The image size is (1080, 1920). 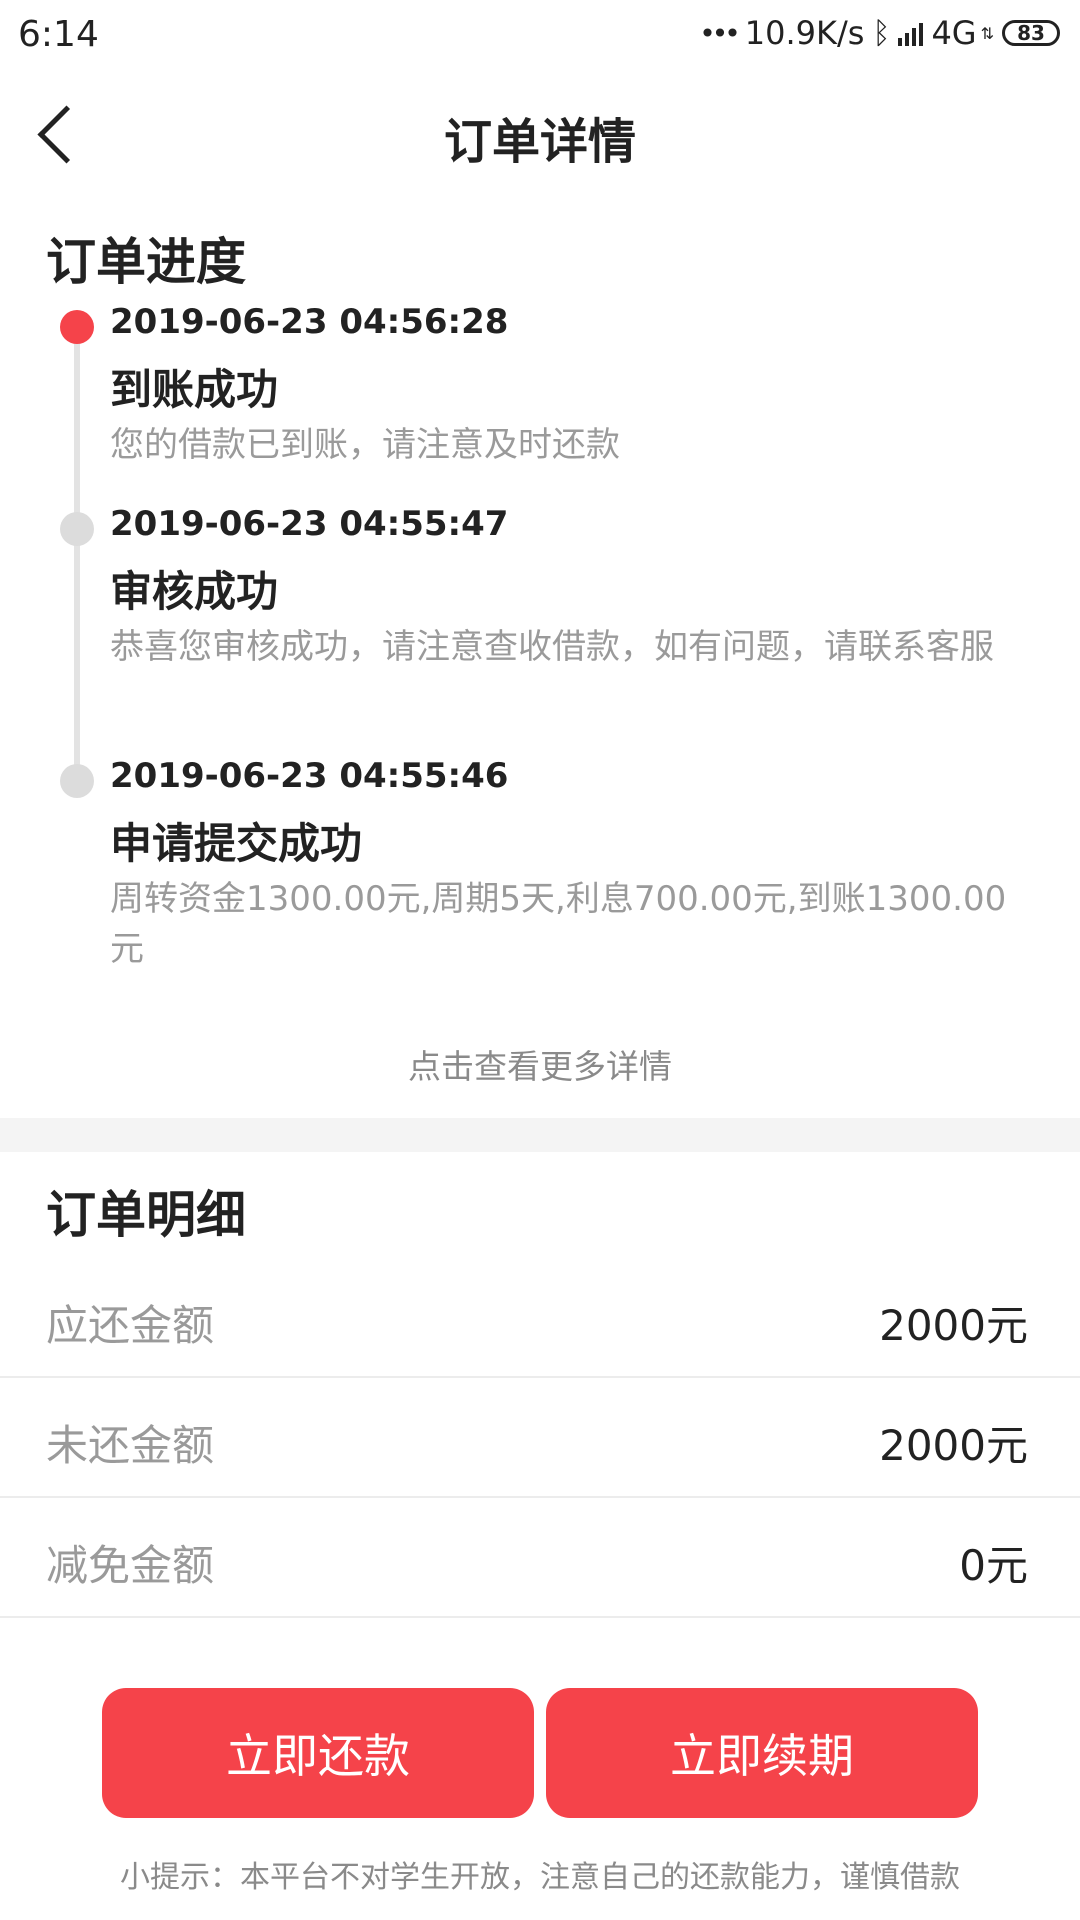 What do you see at coordinates (540, 1318) in the screenshot?
I see `detail-row-due: 应还金额 2000元` at bounding box center [540, 1318].